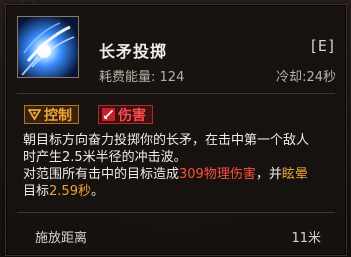 The image size is (351, 257). I want to click on skill-name: 长矛投掷, so click(133, 51).